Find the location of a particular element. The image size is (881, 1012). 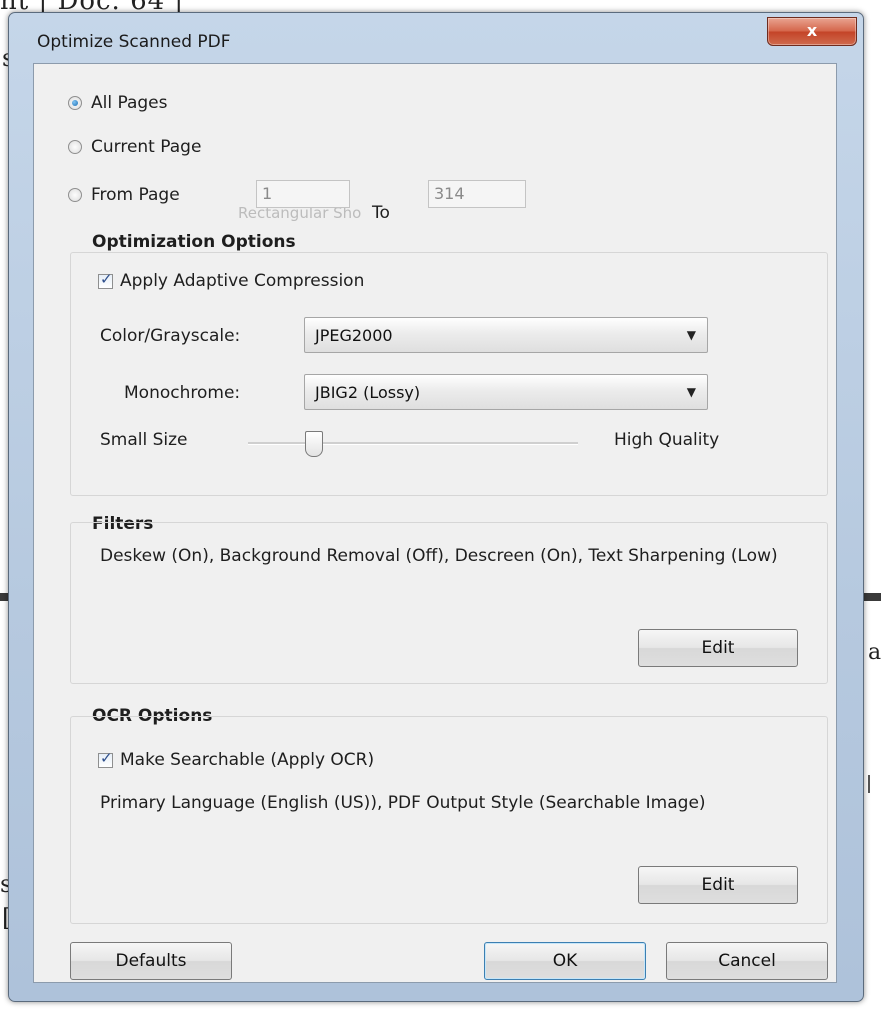

monochrome-label: Monochrome: is located at coordinates (182, 393).